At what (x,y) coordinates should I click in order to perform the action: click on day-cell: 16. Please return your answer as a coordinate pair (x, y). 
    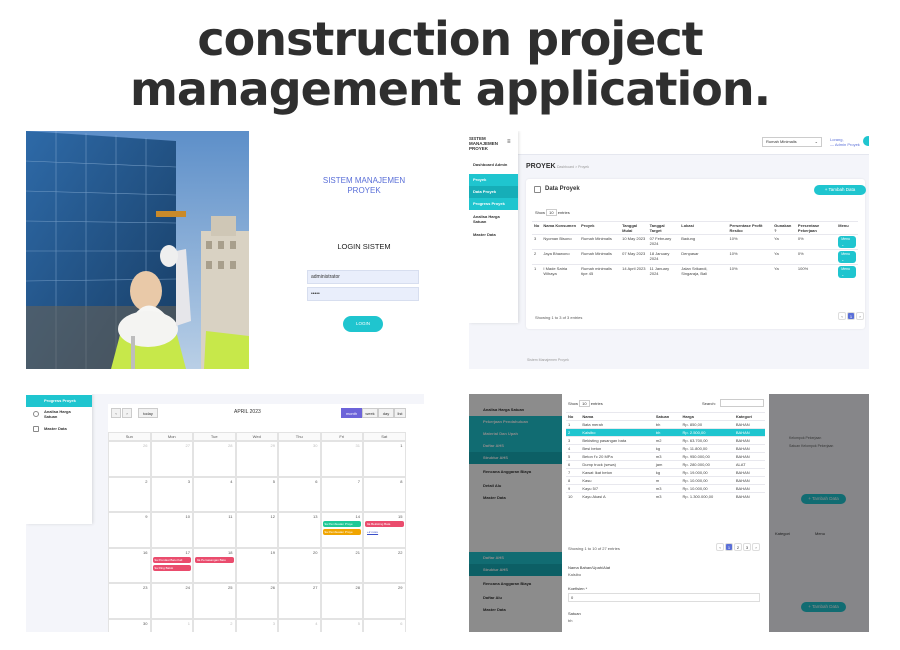
    Looking at the image, I should click on (129, 565).